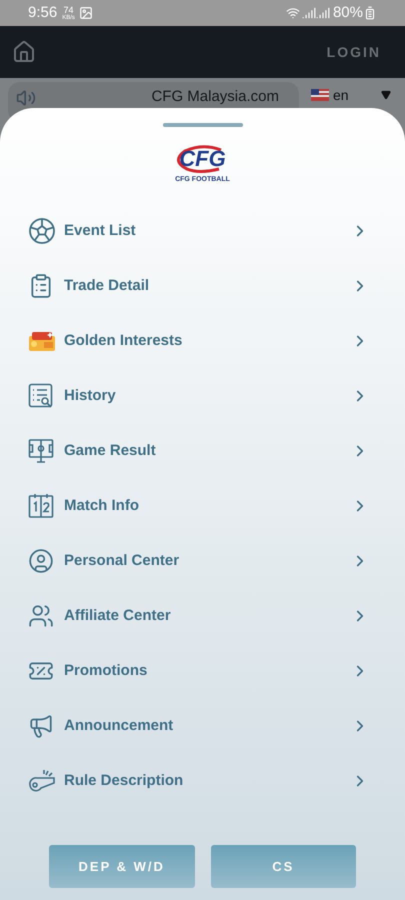  I want to click on home-button, so click(24, 52).